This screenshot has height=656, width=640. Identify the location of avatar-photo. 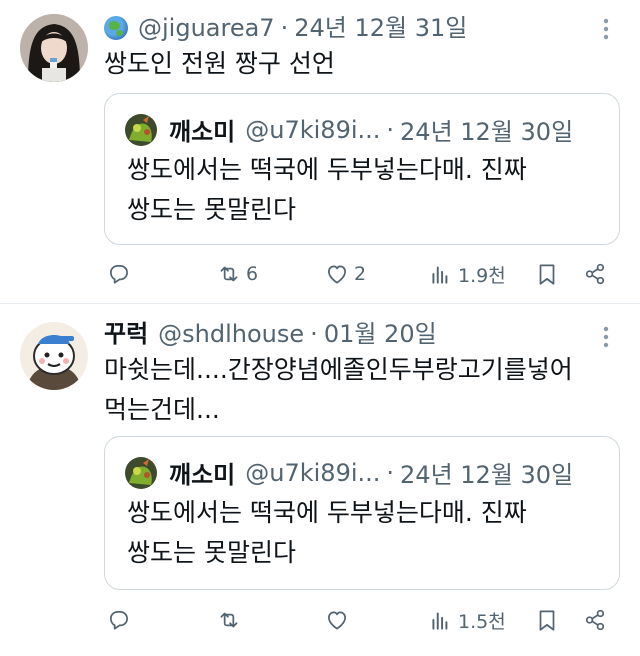
(54, 48).